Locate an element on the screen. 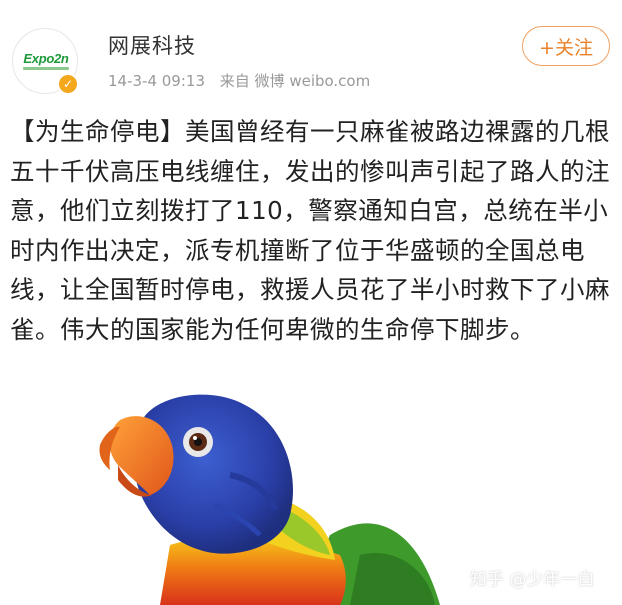 The height and width of the screenshot is (605, 622). account-name: 网展科技 is located at coordinates (152, 45).